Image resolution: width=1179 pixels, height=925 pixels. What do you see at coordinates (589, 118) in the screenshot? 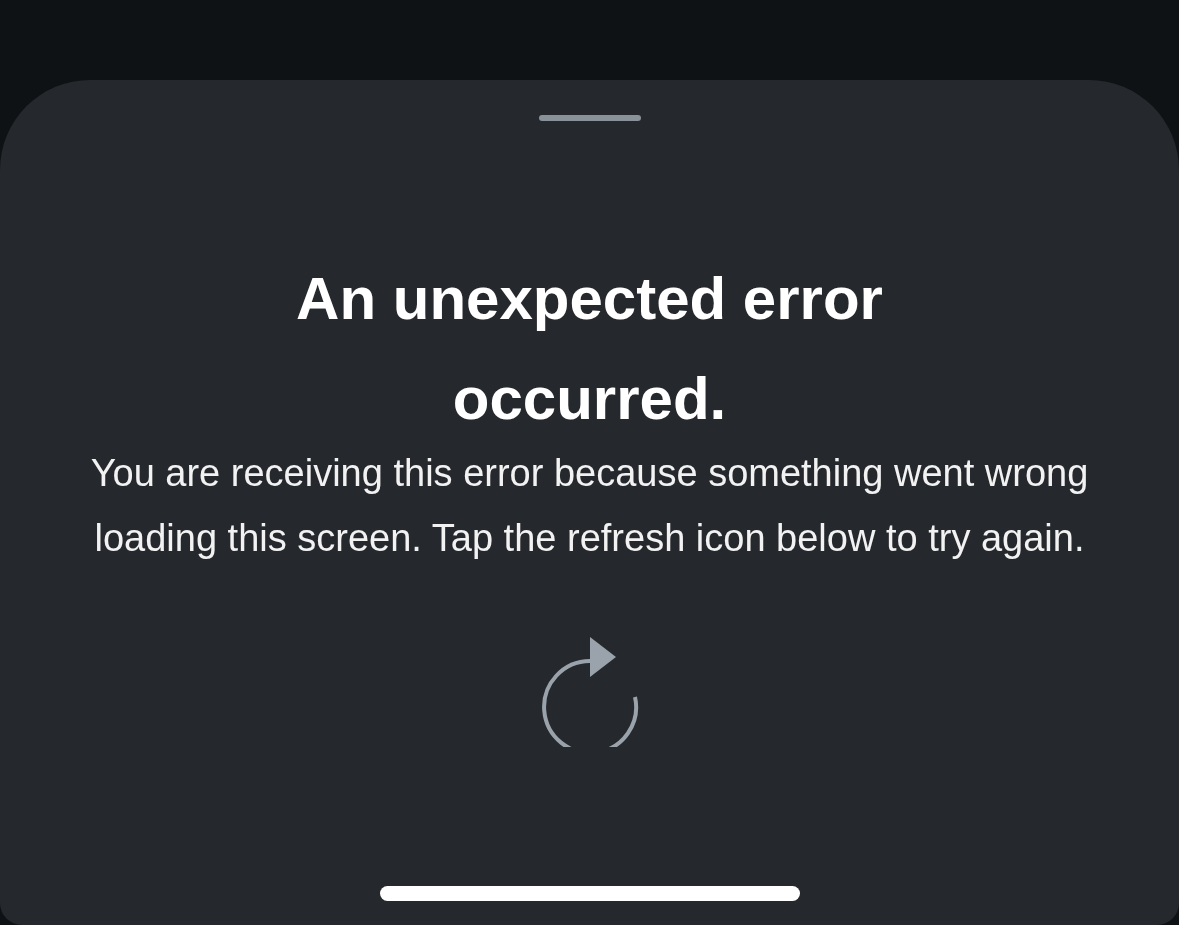
I see `drag-handle` at bounding box center [589, 118].